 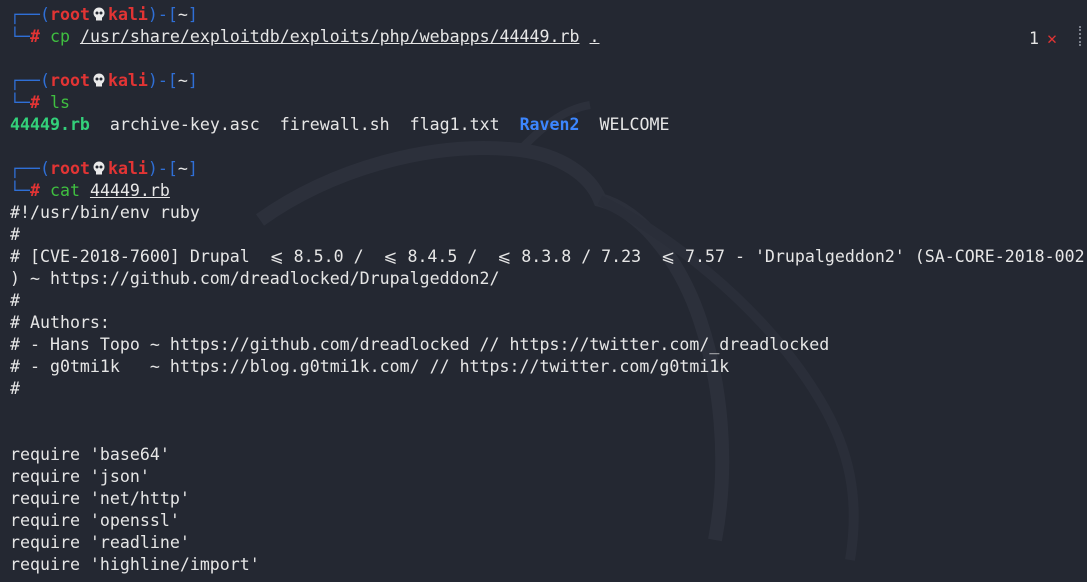 What do you see at coordinates (135, 564) in the screenshot?
I see `file-line: require 'highline/import'` at bounding box center [135, 564].